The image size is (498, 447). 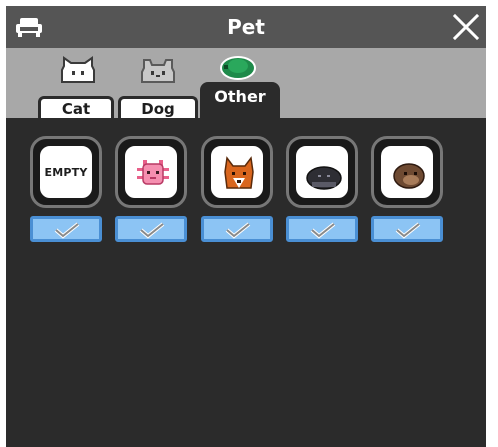 I want to click on title-bar: Pet, so click(x=246, y=27).